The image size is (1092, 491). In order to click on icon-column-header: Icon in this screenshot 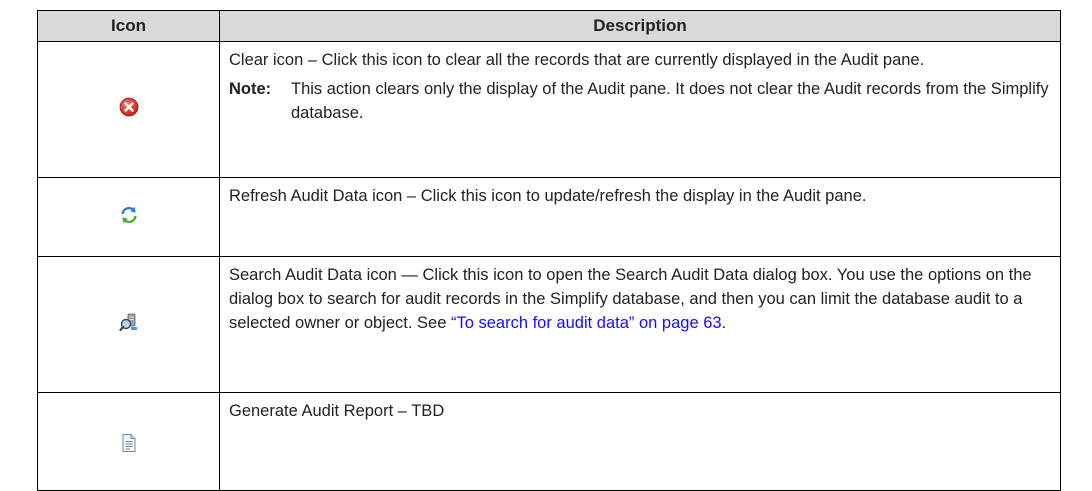, I will do `click(128, 26)`.